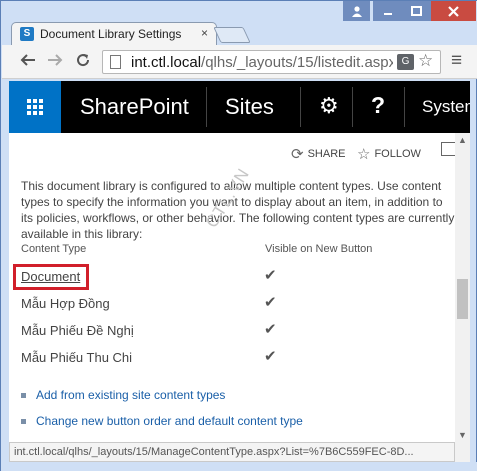 The height and width of the screenshot is (471, 477). I want to click on bookmark-star-icon: ☆, so click(425, 61).